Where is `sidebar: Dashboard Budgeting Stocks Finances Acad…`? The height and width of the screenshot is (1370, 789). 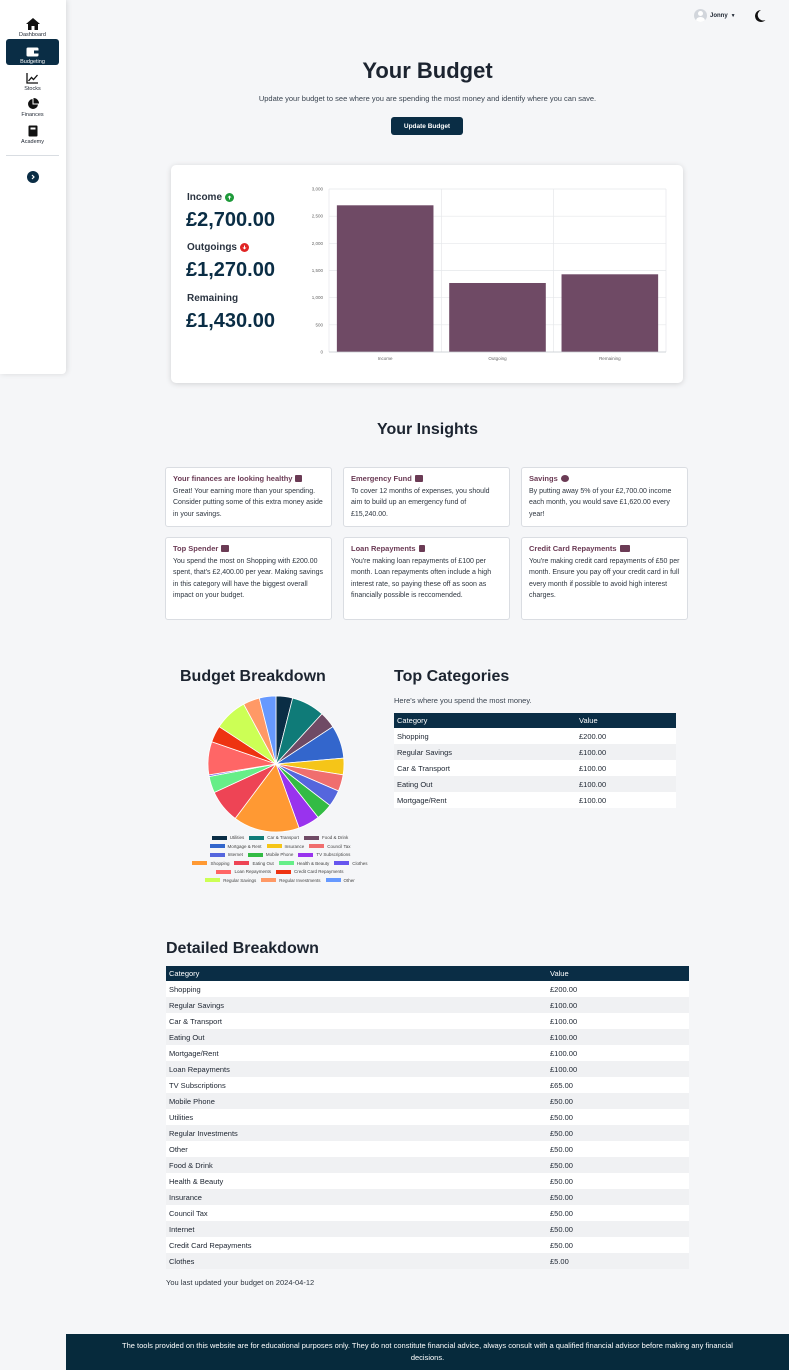
sidebar: Dashboard Budgeting Stocks Finances Acad… is located at coordinates (33, 187).